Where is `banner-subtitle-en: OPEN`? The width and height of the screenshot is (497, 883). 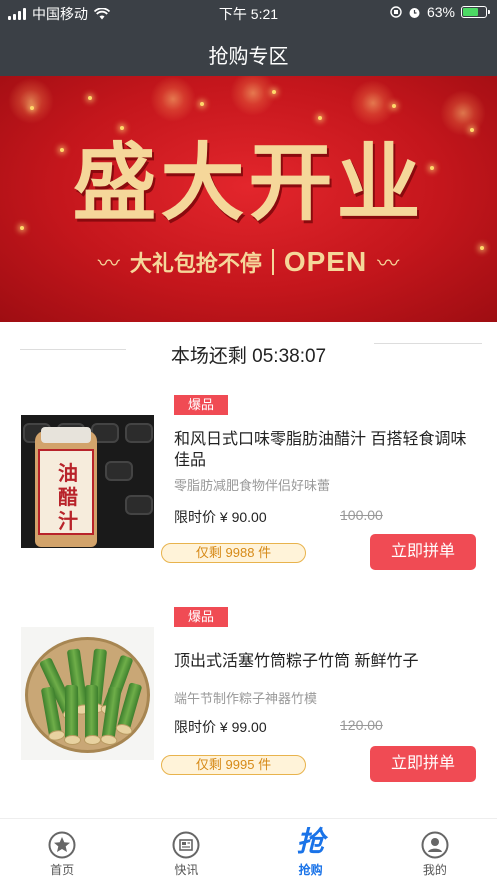 banner-subtitle-en: OPEN is located at coordinates (325, 261).